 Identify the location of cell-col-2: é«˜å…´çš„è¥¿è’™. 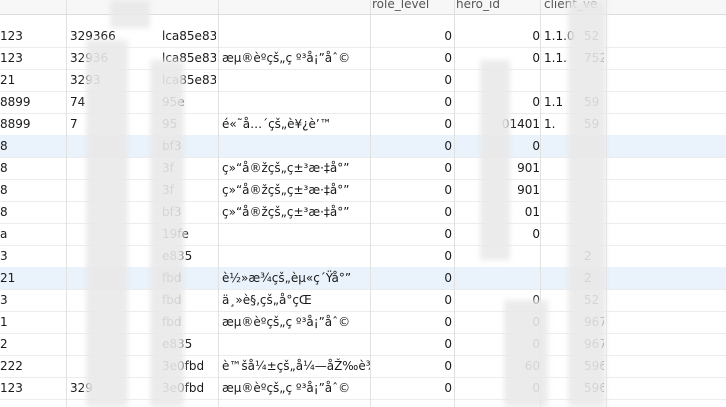
(296, 124).